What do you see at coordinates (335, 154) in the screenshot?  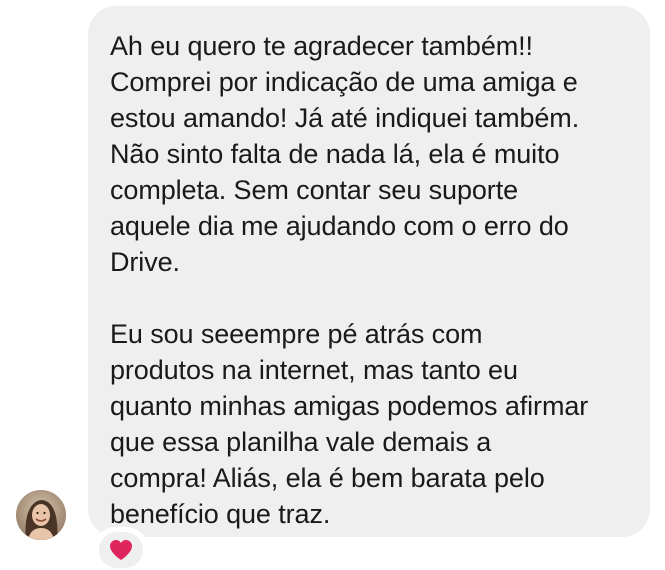 I see `message-line: Não sinto falta de nada lá, ela é muito` at bounding box center [335, 154].